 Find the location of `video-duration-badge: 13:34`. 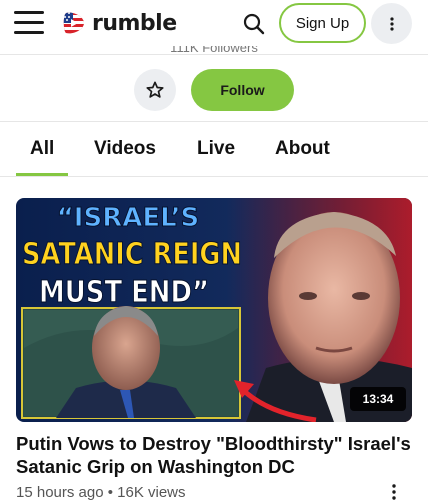

video-duration-badge: 13:34 is located at coordinates (378, 399).